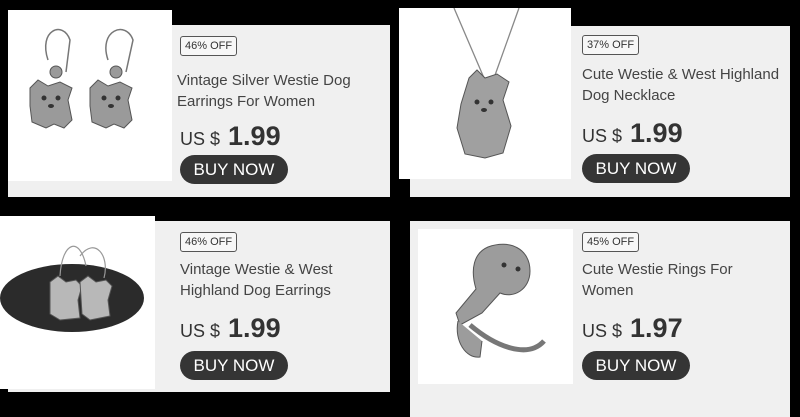  I want to click on product-title-line: Dog Necklace, so click(629, 95).